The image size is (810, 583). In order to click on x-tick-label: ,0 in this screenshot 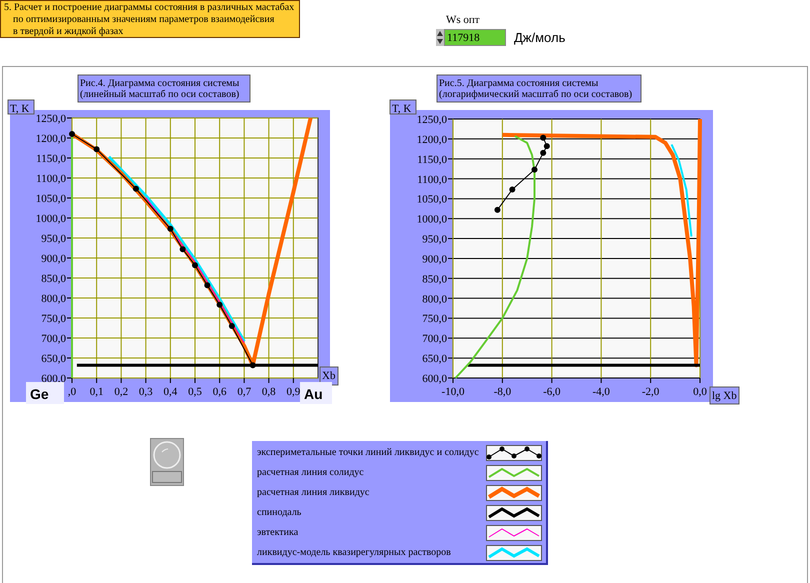, I will do `click(72, 392)`.